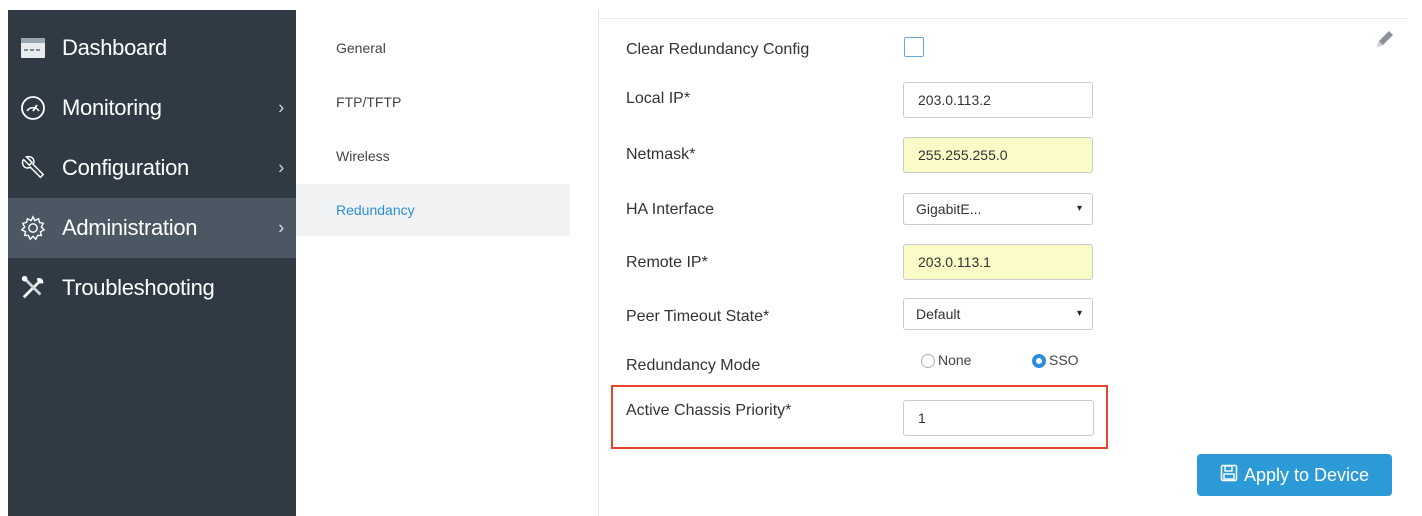  Describe the element at coordinates (998, 314) in the screenshot. I see `peer-timeout-select: Default ▾` at that location.